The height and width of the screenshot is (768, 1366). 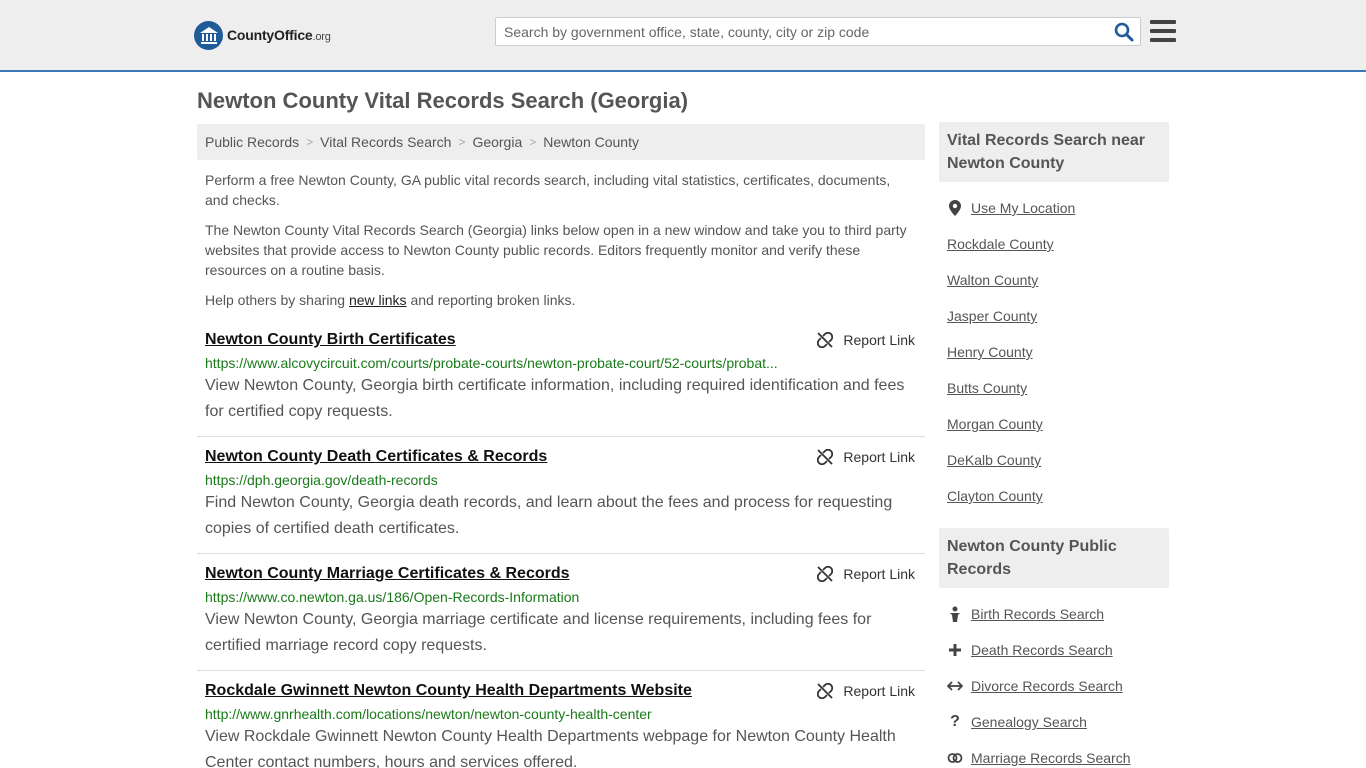 I want to click on baby-icon, so click(x=955, y=614).